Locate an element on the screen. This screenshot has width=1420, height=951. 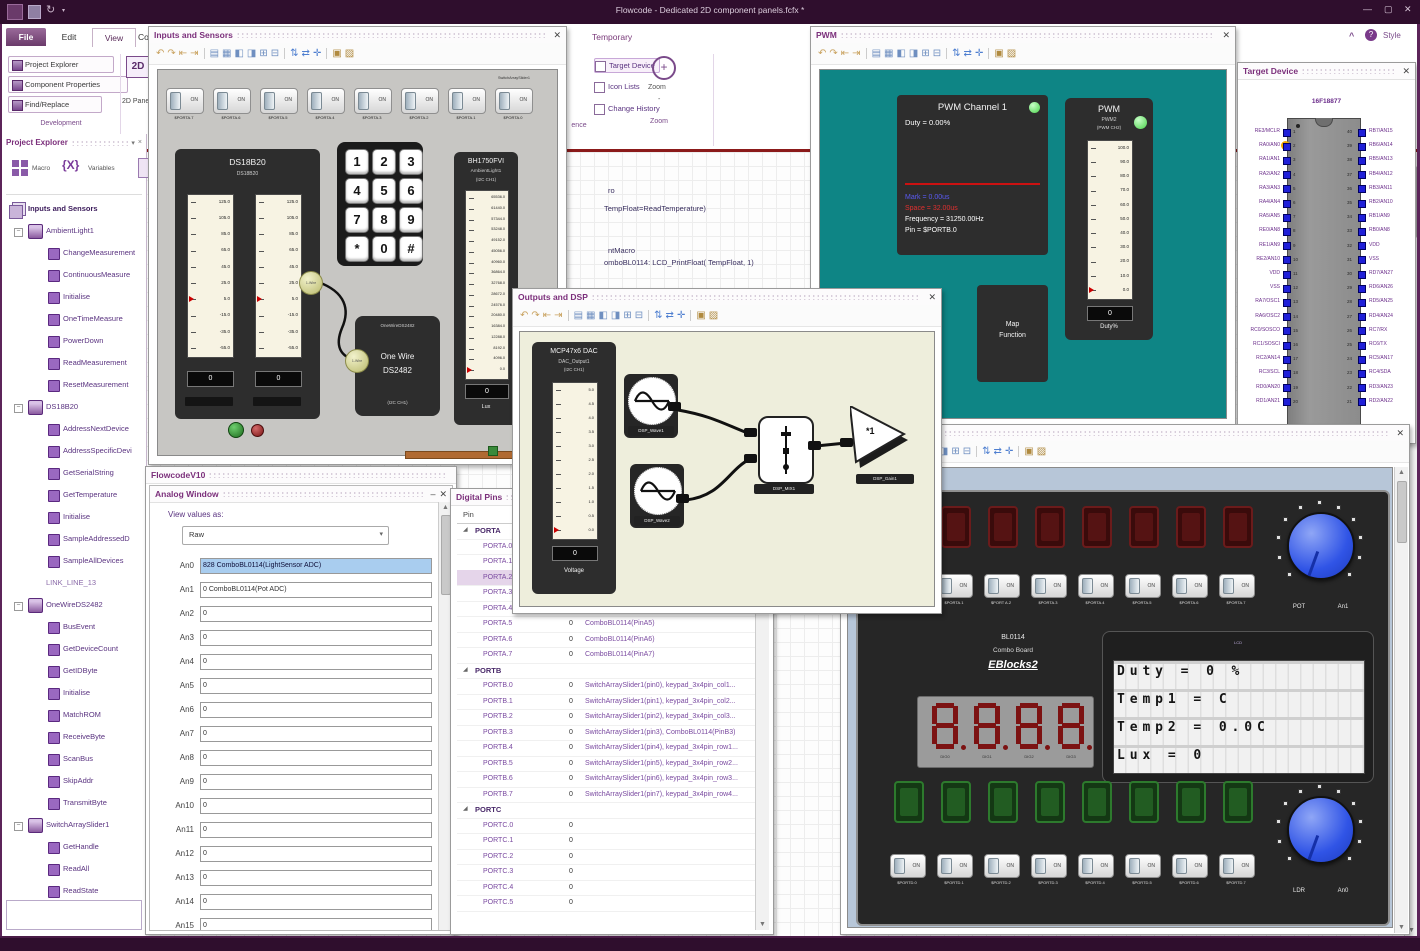
ribbon-collapse-icon: ^ is located at coordinates (1351, 36).